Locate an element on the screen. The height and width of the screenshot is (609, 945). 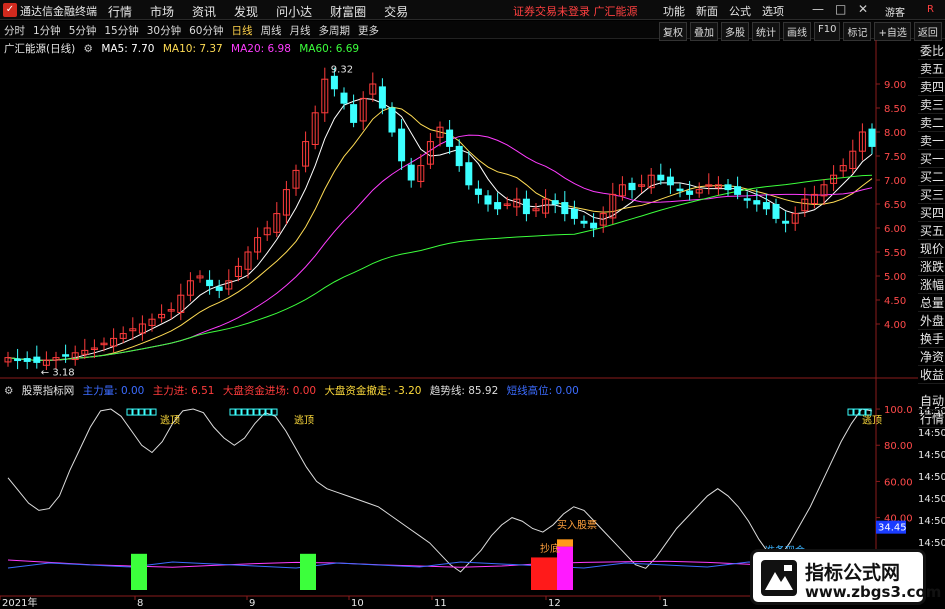
price-tick-label: 6.00 is located at coordinates (895, 229).